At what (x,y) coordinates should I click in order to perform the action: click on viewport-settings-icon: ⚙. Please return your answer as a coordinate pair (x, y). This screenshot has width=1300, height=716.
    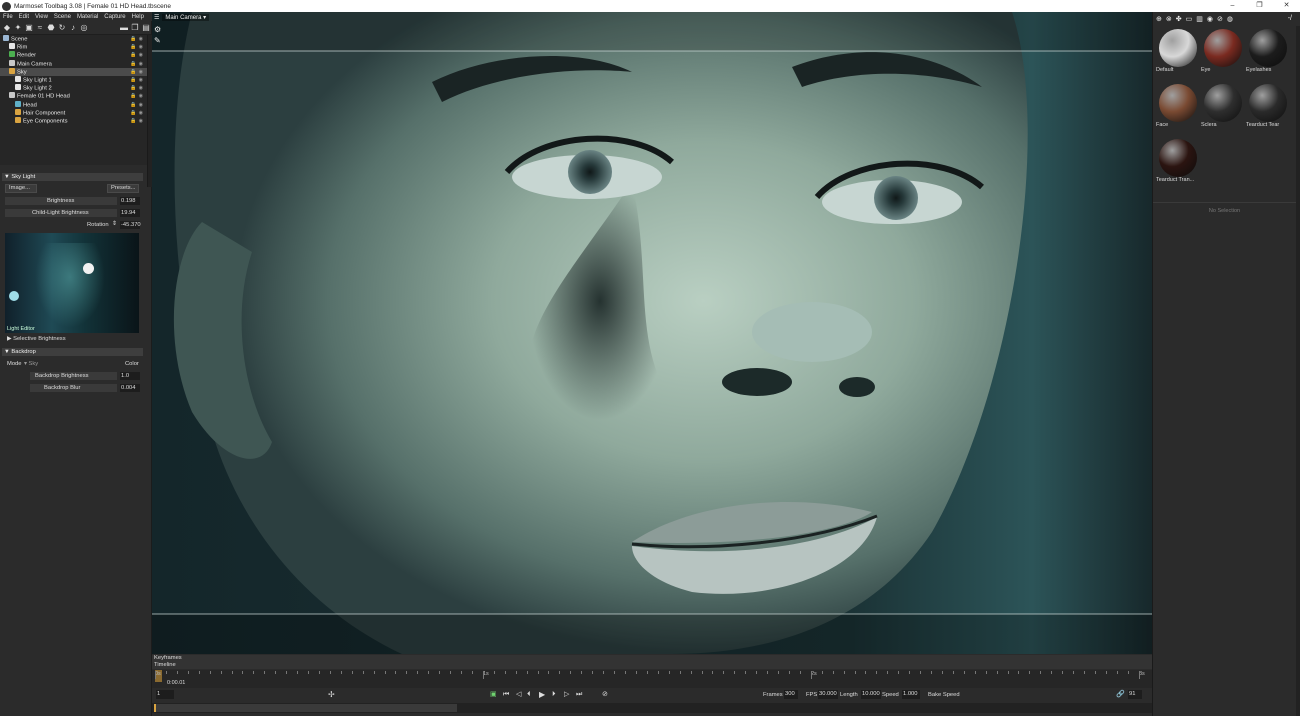
    Looking at the image, I should click on (157, 29).